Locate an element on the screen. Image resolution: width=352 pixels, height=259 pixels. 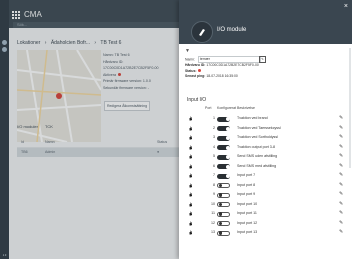
port-number: 3 is located at coordinates (214, 137).